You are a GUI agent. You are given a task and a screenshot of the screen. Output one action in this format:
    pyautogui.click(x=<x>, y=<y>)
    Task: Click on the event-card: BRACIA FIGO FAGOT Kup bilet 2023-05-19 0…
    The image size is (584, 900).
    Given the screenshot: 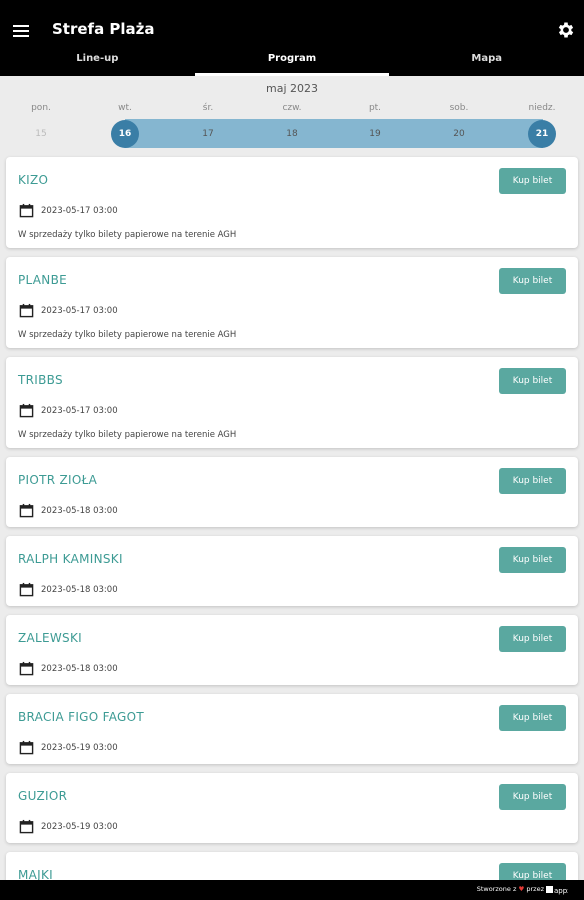 What is the action you would take?
    pyautogui.click(x=292, y=729)
    